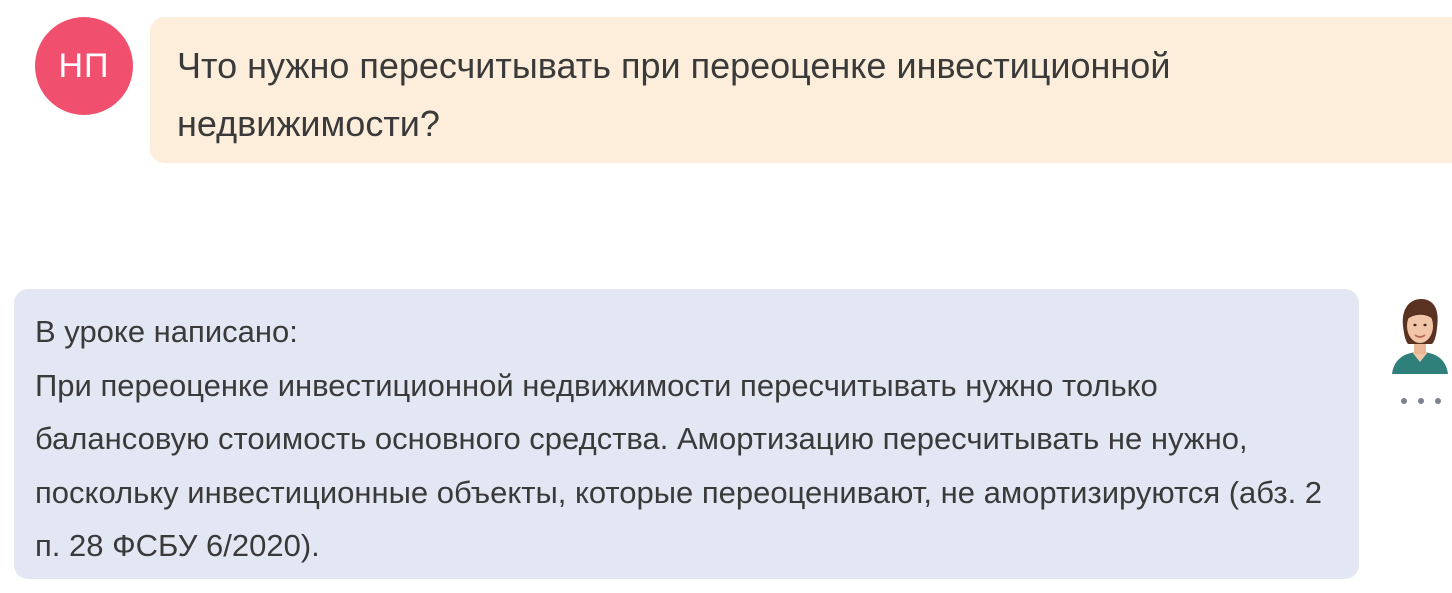 This screenshot has height=593, width=1452. I want to click on expert-avatar, so click(1420, 336).